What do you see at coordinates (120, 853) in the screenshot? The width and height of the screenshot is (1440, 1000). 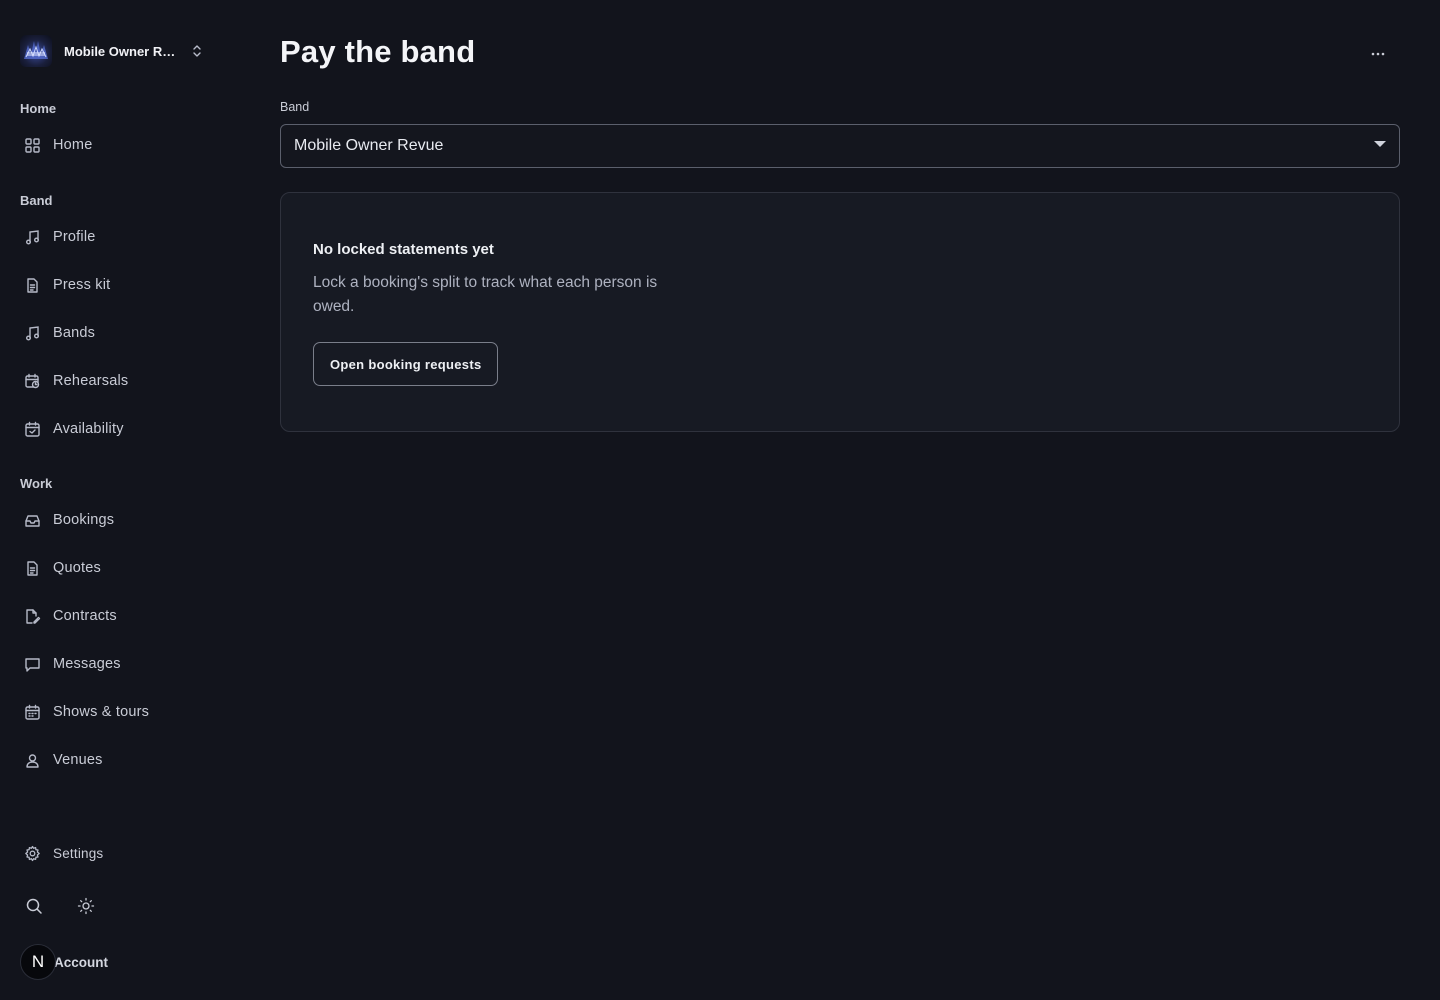 I see `sidebar-item-settings: Settings` at bounding box center [120, 853].